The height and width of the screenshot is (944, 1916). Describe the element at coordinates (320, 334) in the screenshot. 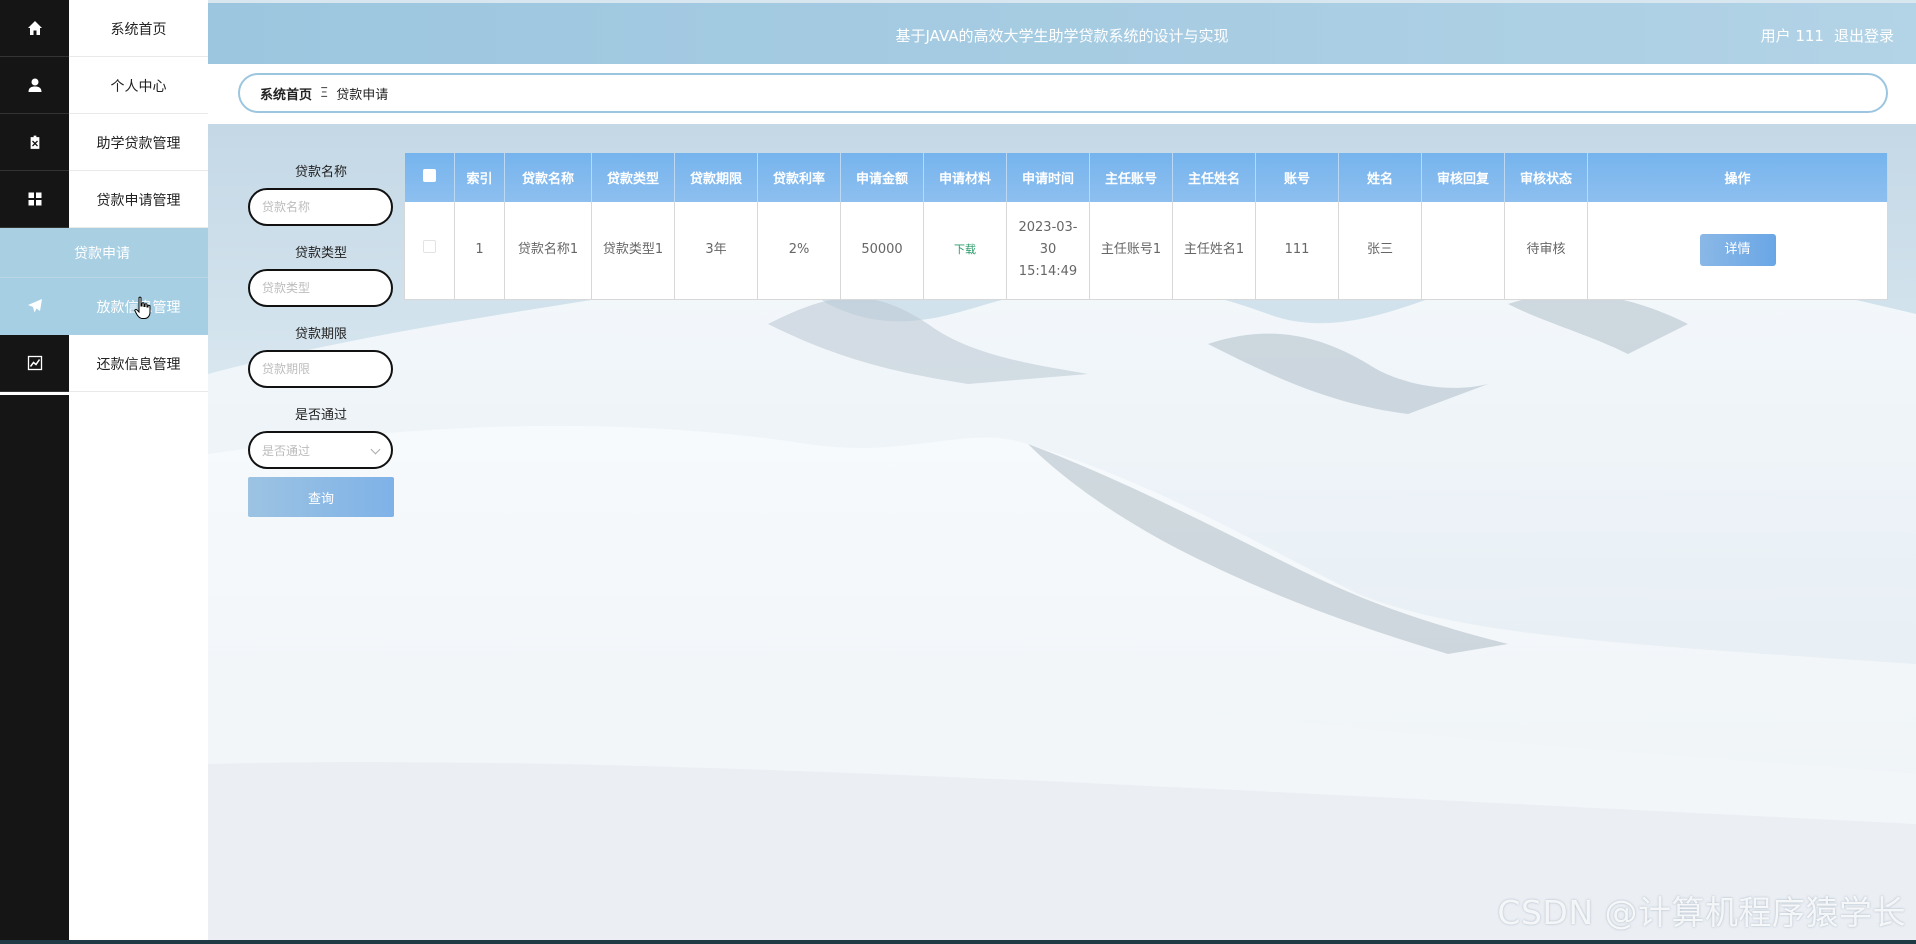

I see `search-label-loan-term: 贷款期限` at that location.